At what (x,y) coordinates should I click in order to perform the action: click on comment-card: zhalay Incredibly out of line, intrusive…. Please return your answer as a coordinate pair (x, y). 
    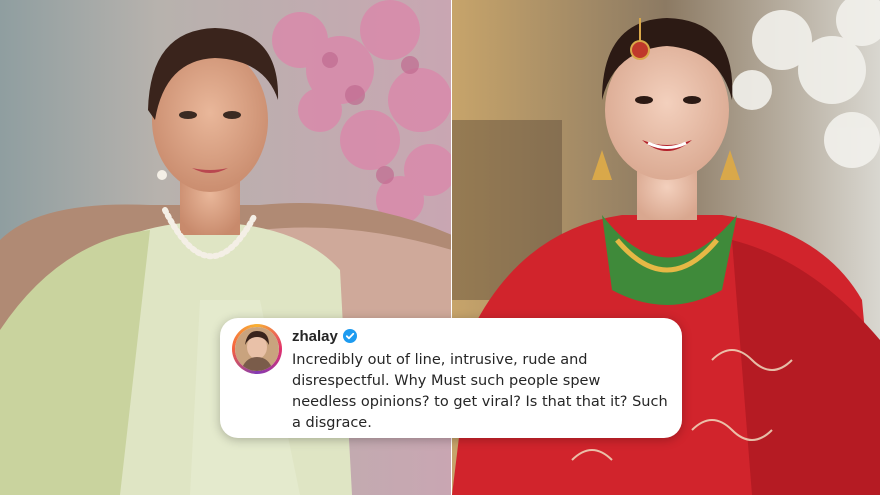
    Looking at the image, I should click on (451, 378).